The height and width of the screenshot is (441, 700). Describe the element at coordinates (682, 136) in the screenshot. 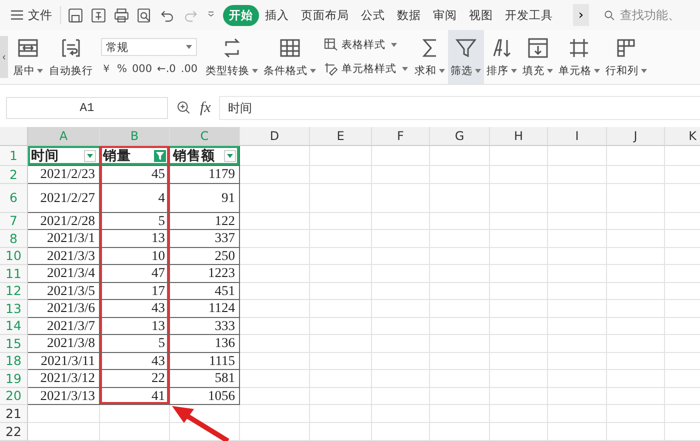

I see `column-header: K` at that location.